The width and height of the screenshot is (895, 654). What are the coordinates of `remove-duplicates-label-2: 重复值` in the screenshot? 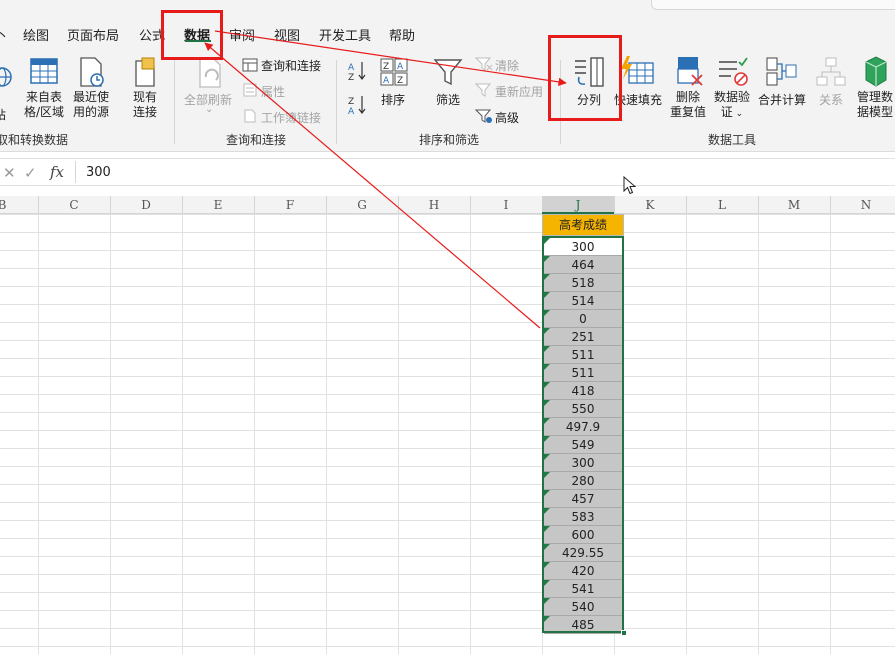 It's located at (687, 112).